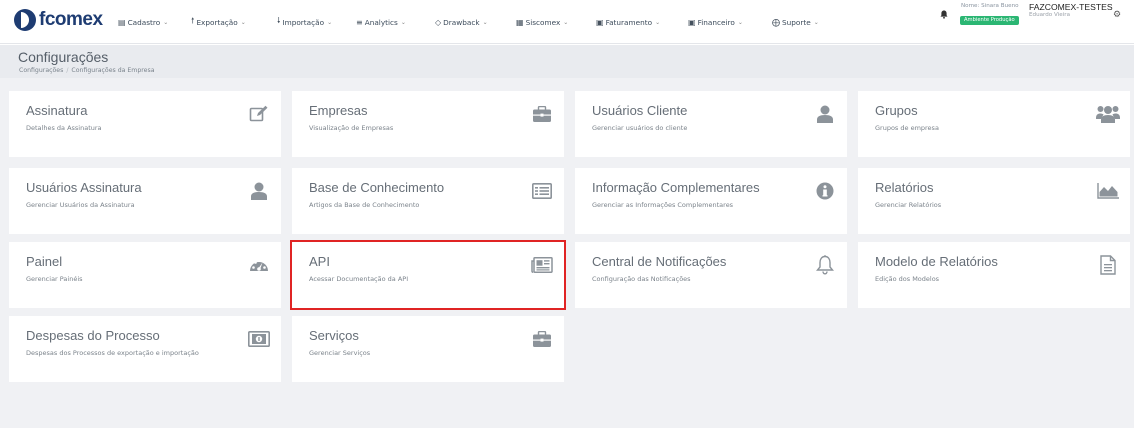 Image resolution: width=1134 pixels, height=434 pixels. What do you see at coordinates (659, 261) in the screenshot?
I see `card-title: Central de Notificações` at bounding box center [659, 261].